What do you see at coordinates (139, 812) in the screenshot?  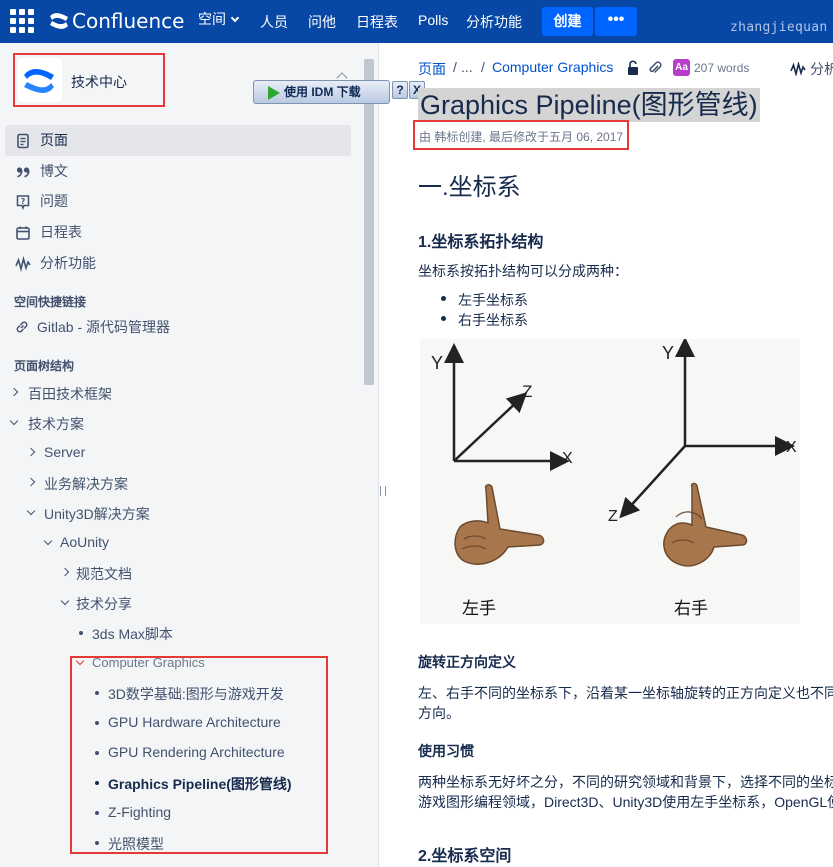 I see `tree-item: Z-Fighting` at bounding box center [139, 812].